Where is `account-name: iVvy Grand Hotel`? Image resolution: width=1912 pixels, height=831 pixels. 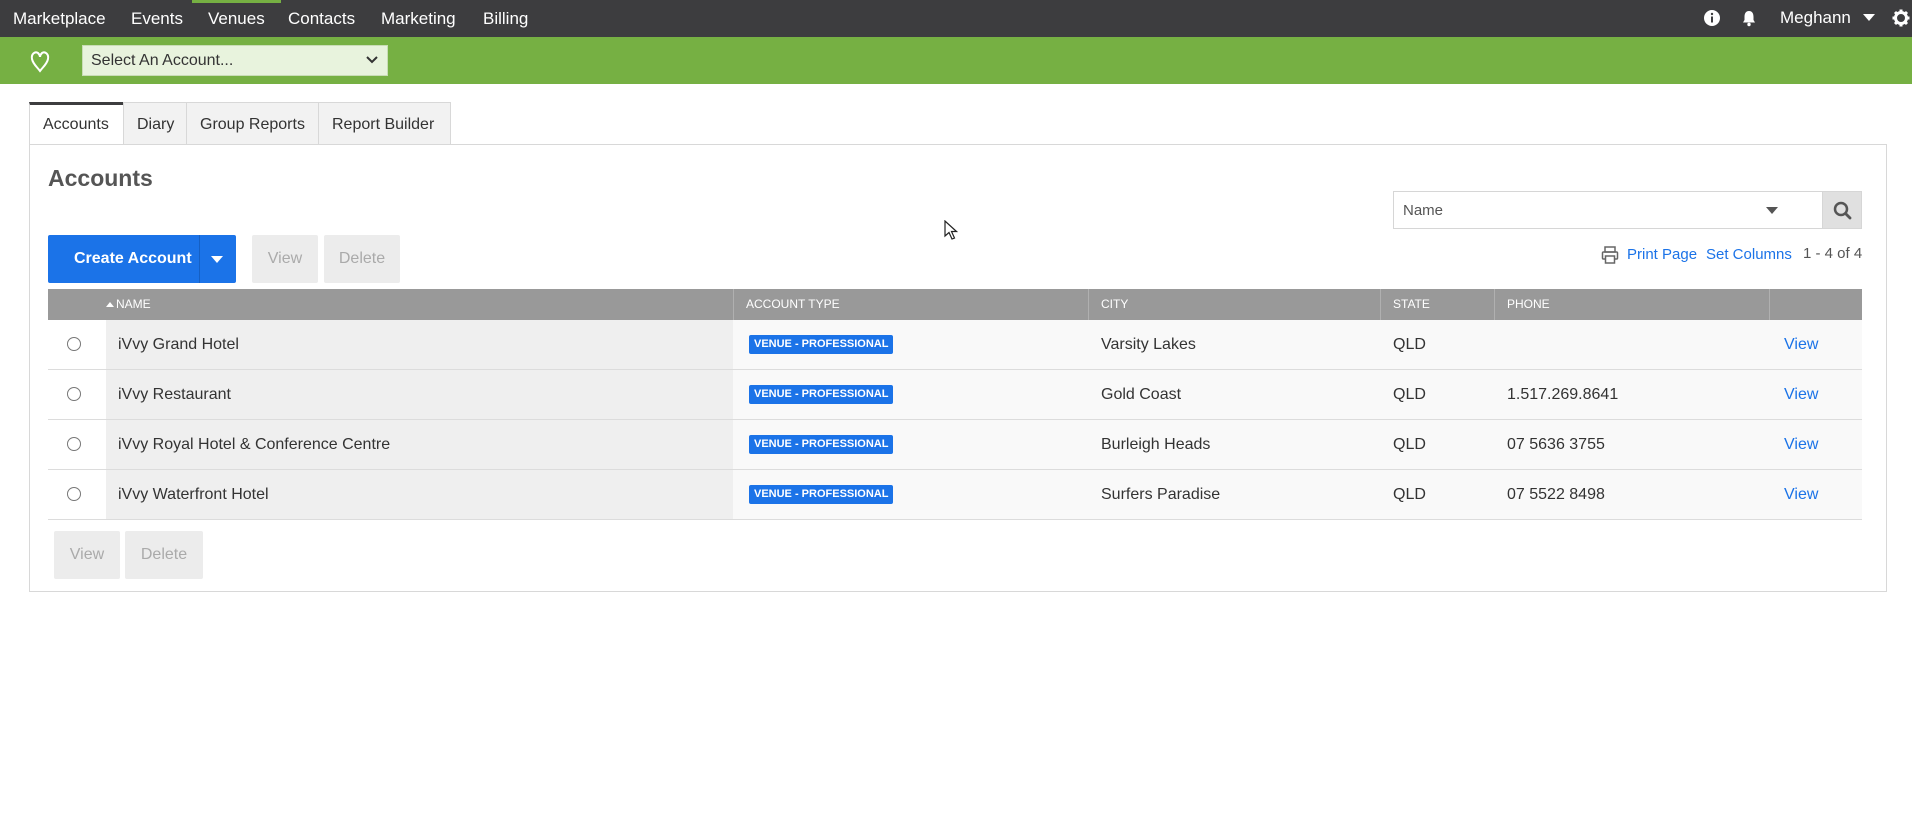 account-name: iVvy Grand Hotel is located at coordinates (178, 344).